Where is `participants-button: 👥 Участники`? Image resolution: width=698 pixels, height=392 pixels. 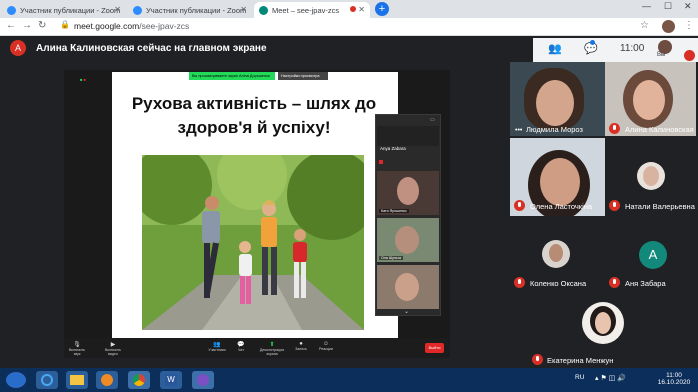 participants-button: 👥 Участники is located at coordinates (217, 346).